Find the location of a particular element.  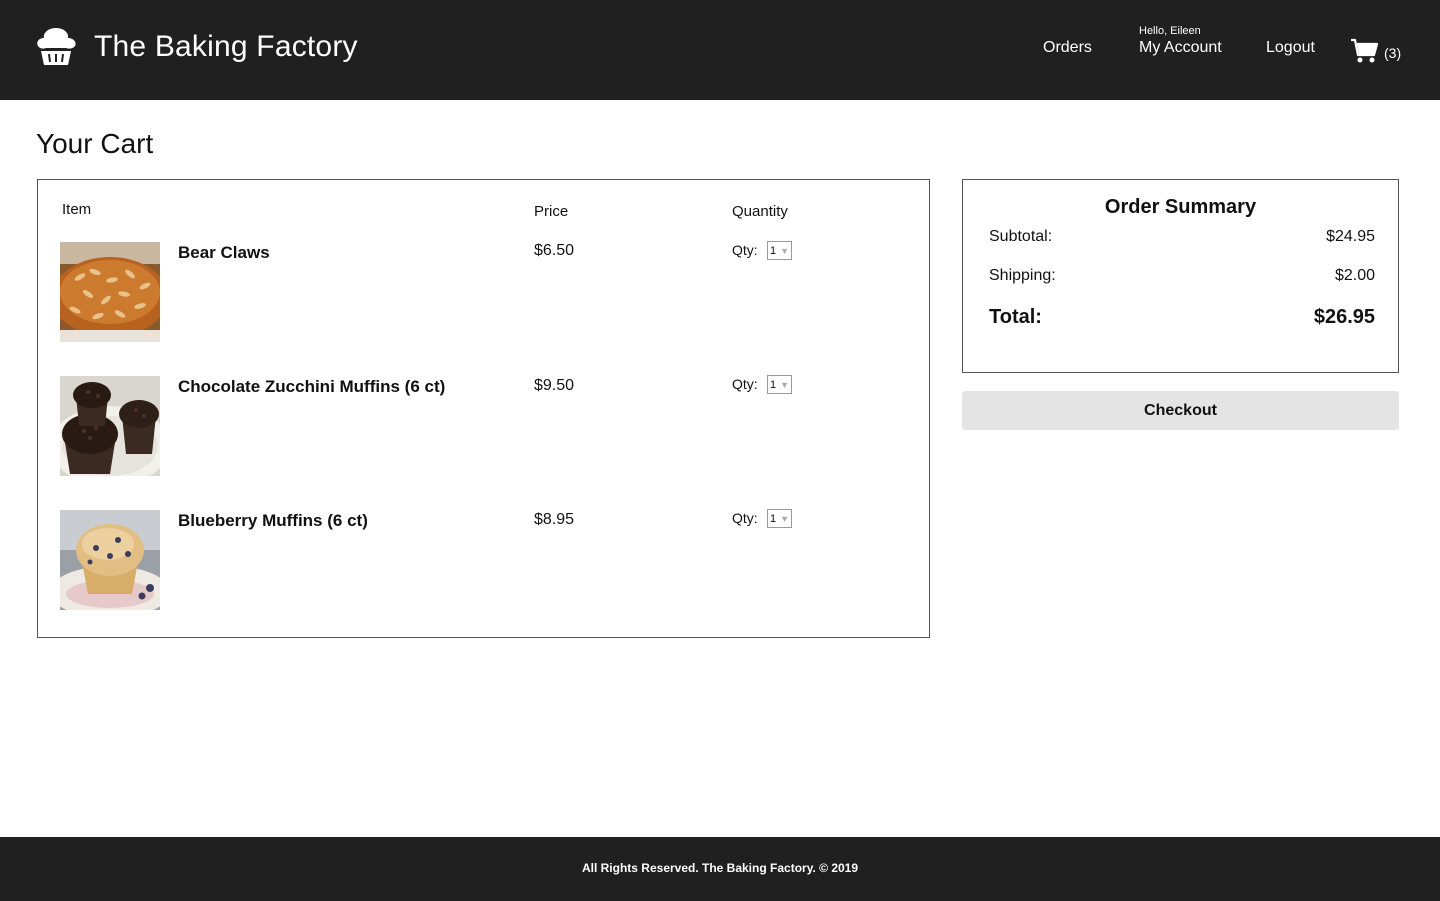

cart-item-price: $6.50 is located at coordinates (554, 250).